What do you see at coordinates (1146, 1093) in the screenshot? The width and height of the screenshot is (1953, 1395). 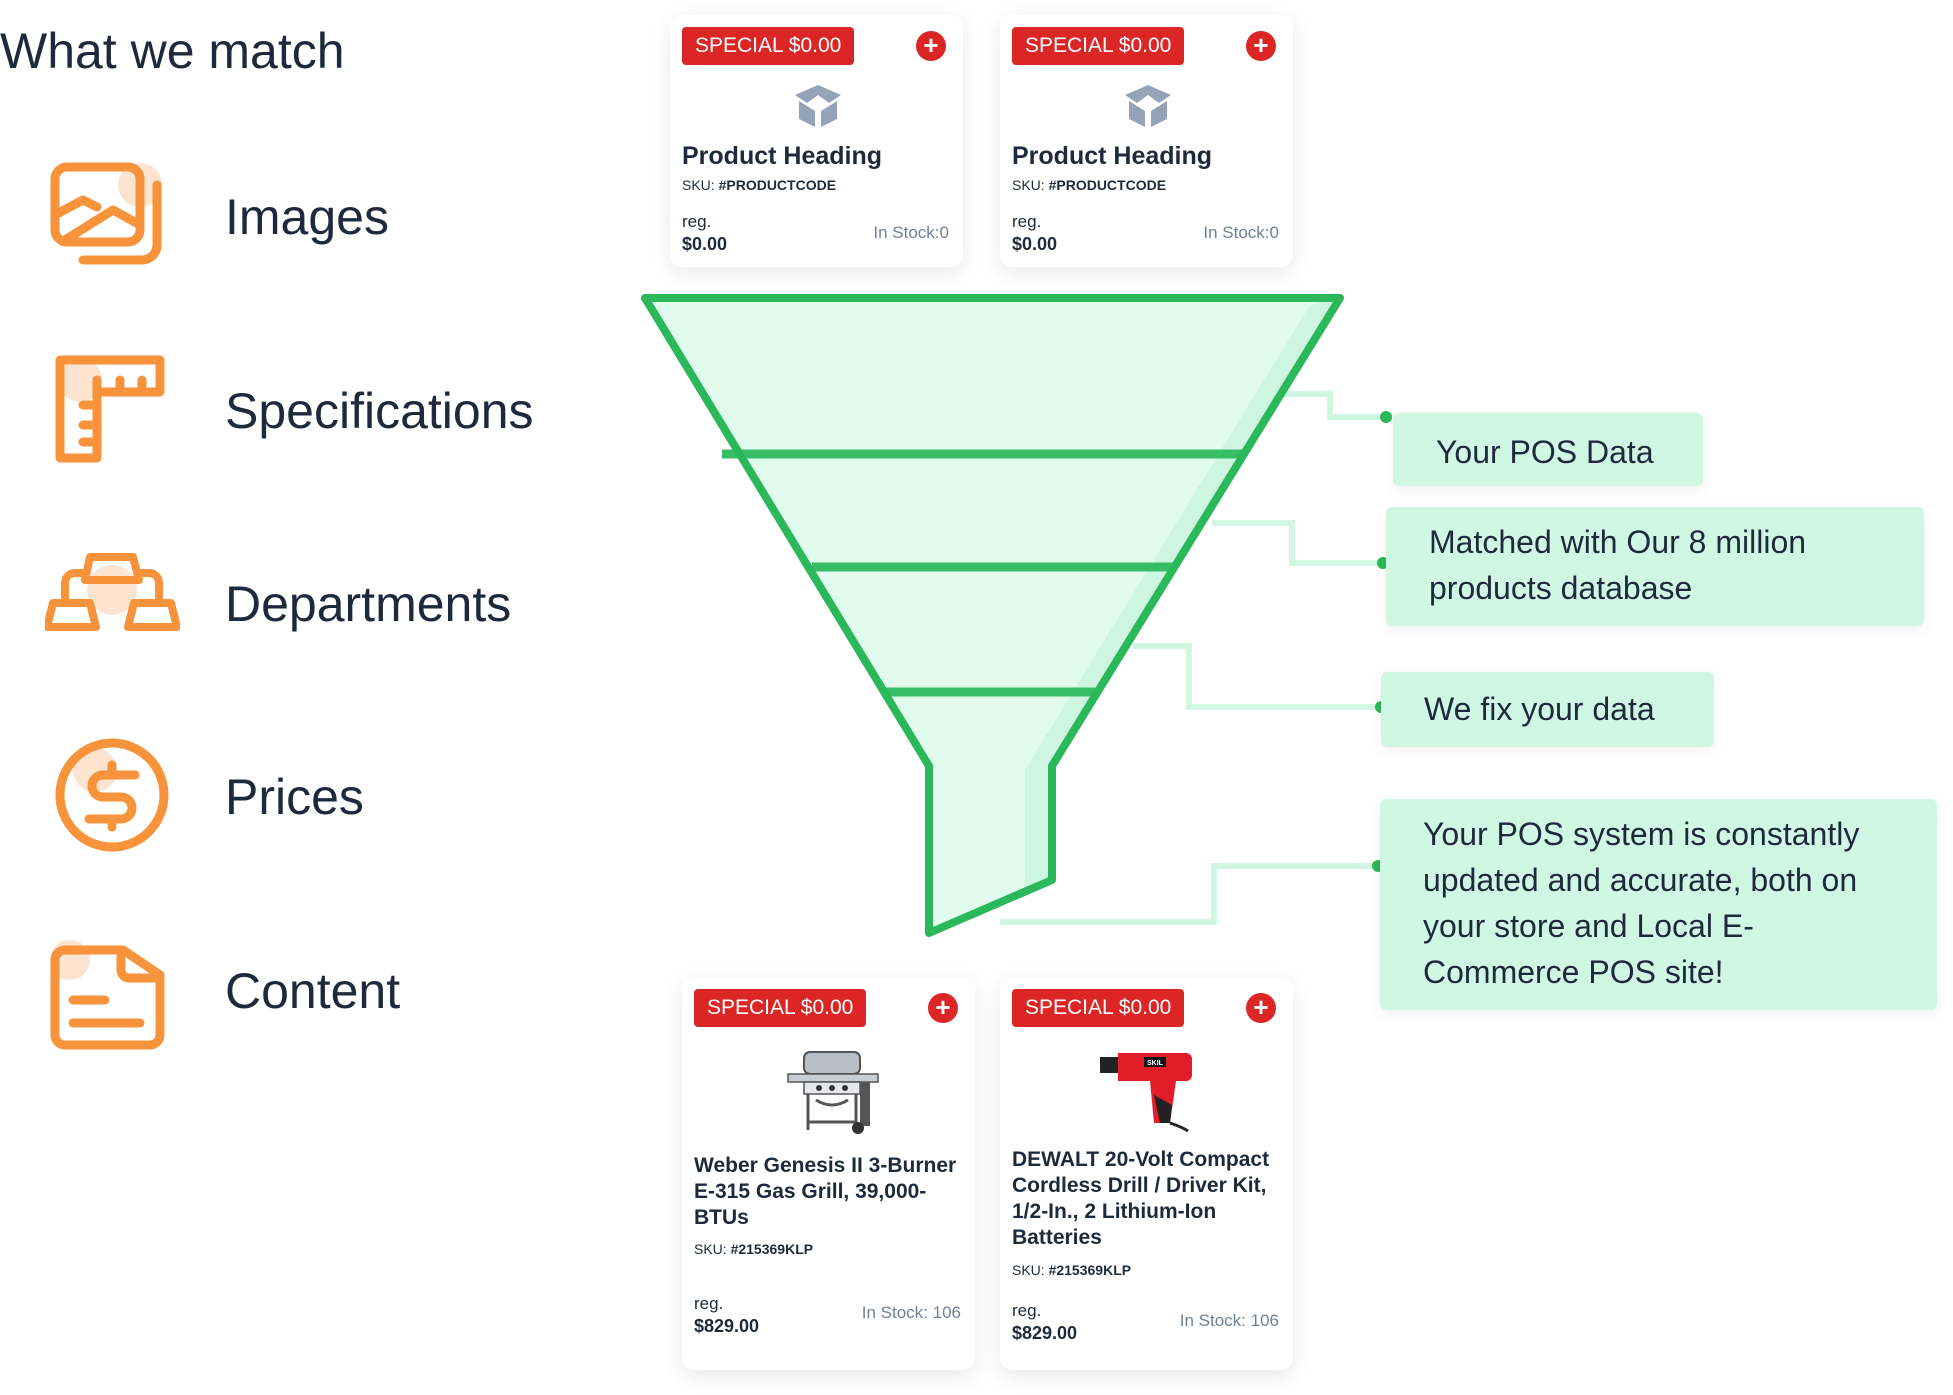 I see `cordless-drill-image: SKIL` at bounding box center [1146, 1093].